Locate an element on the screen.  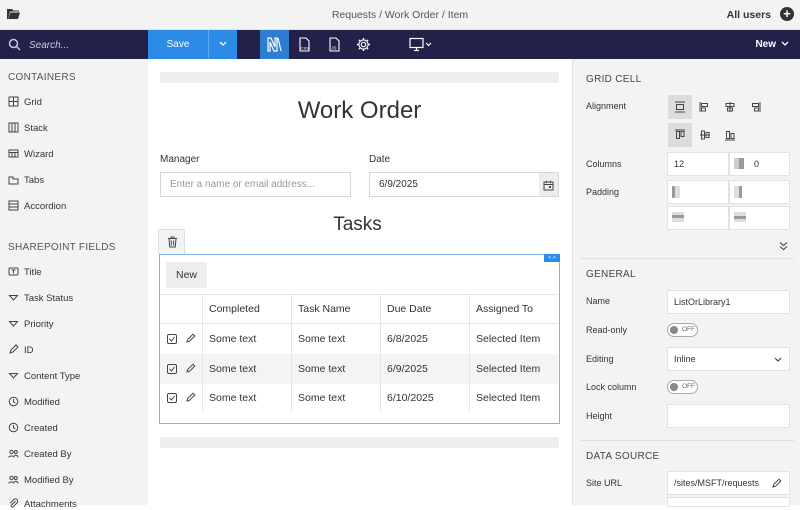
column-header-assigned-to: Assigned To is located at coordinates (504, 309).